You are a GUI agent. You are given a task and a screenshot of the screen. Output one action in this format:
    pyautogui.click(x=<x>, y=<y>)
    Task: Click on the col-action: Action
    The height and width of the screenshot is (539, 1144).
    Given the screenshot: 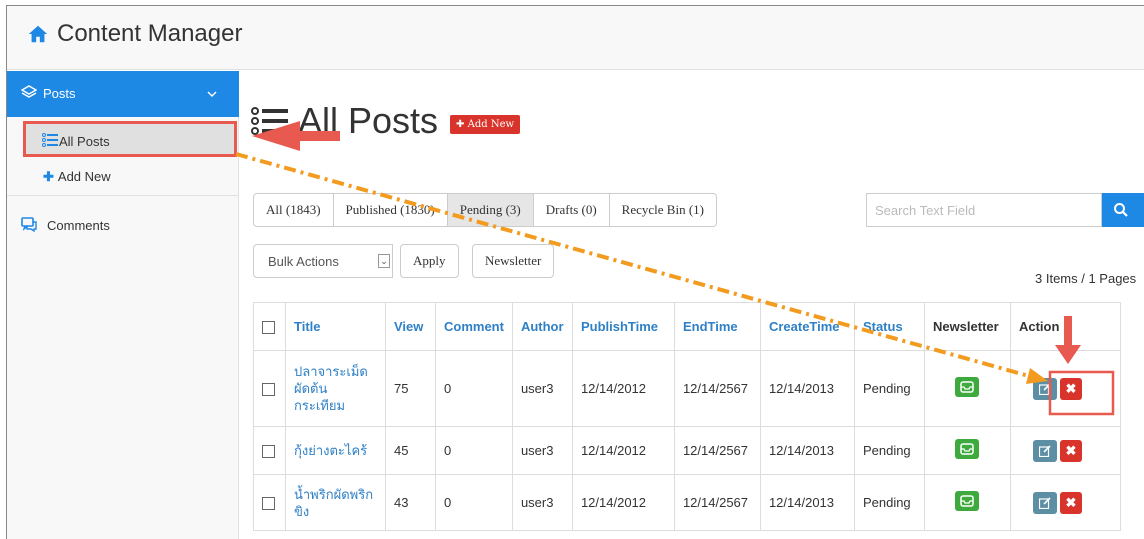 What is the action you would take?
    pyautogui.click(x=1065, y=326)
    